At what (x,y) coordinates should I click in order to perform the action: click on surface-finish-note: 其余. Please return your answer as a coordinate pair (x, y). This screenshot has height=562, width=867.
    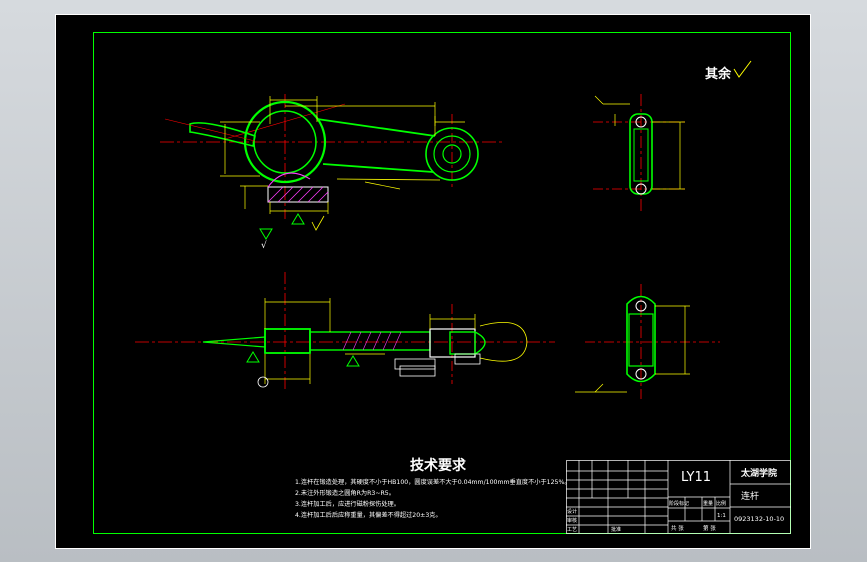
    Looking at the image, I should click on (728, 71).